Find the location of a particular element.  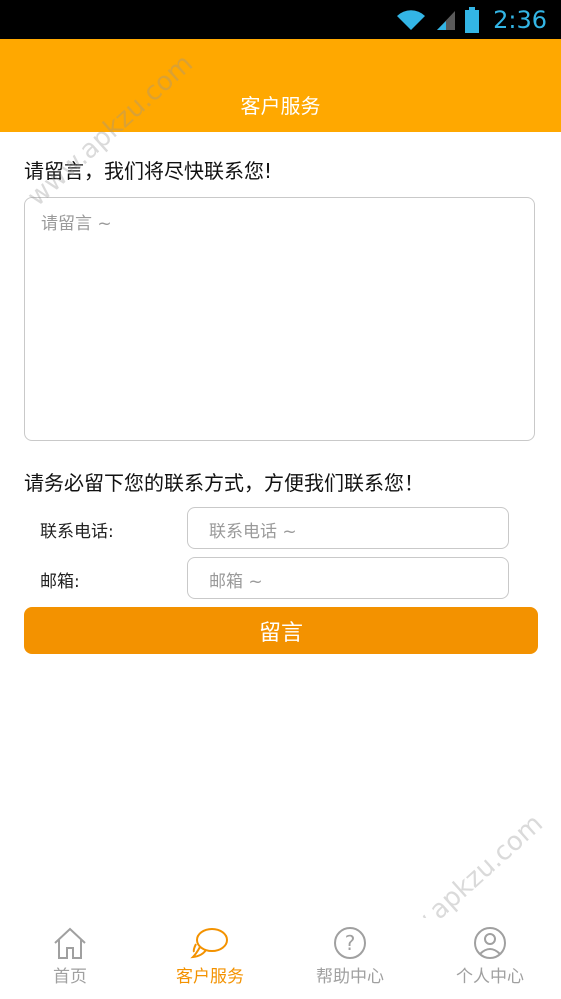

tab-help-center: ? 帮助中心 is located at coordinates (350, 958).